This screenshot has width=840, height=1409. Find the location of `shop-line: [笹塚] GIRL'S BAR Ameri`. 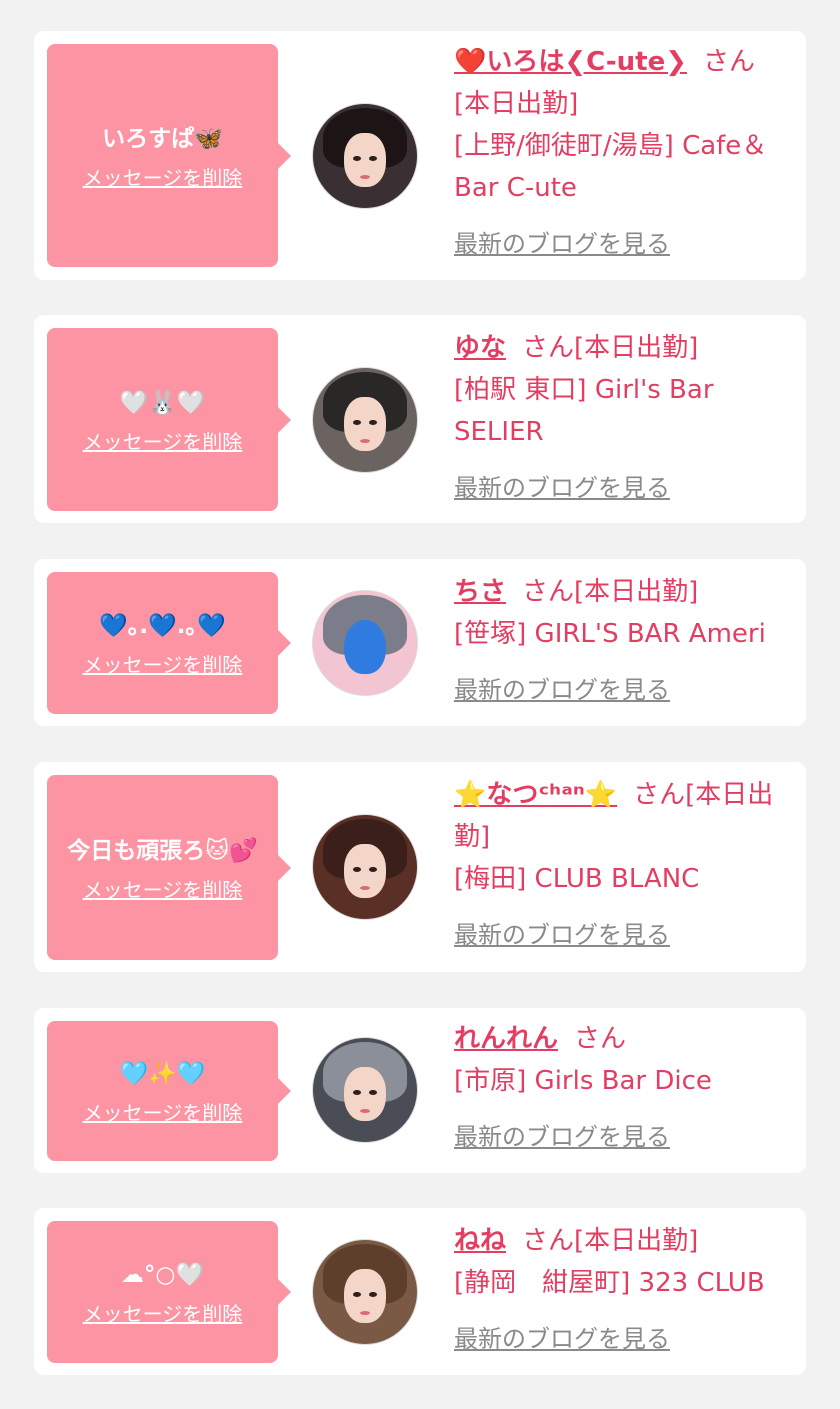

shop-line: [笹塚] GIRL'S BAR Ameri is located at coordinates (610, 634).